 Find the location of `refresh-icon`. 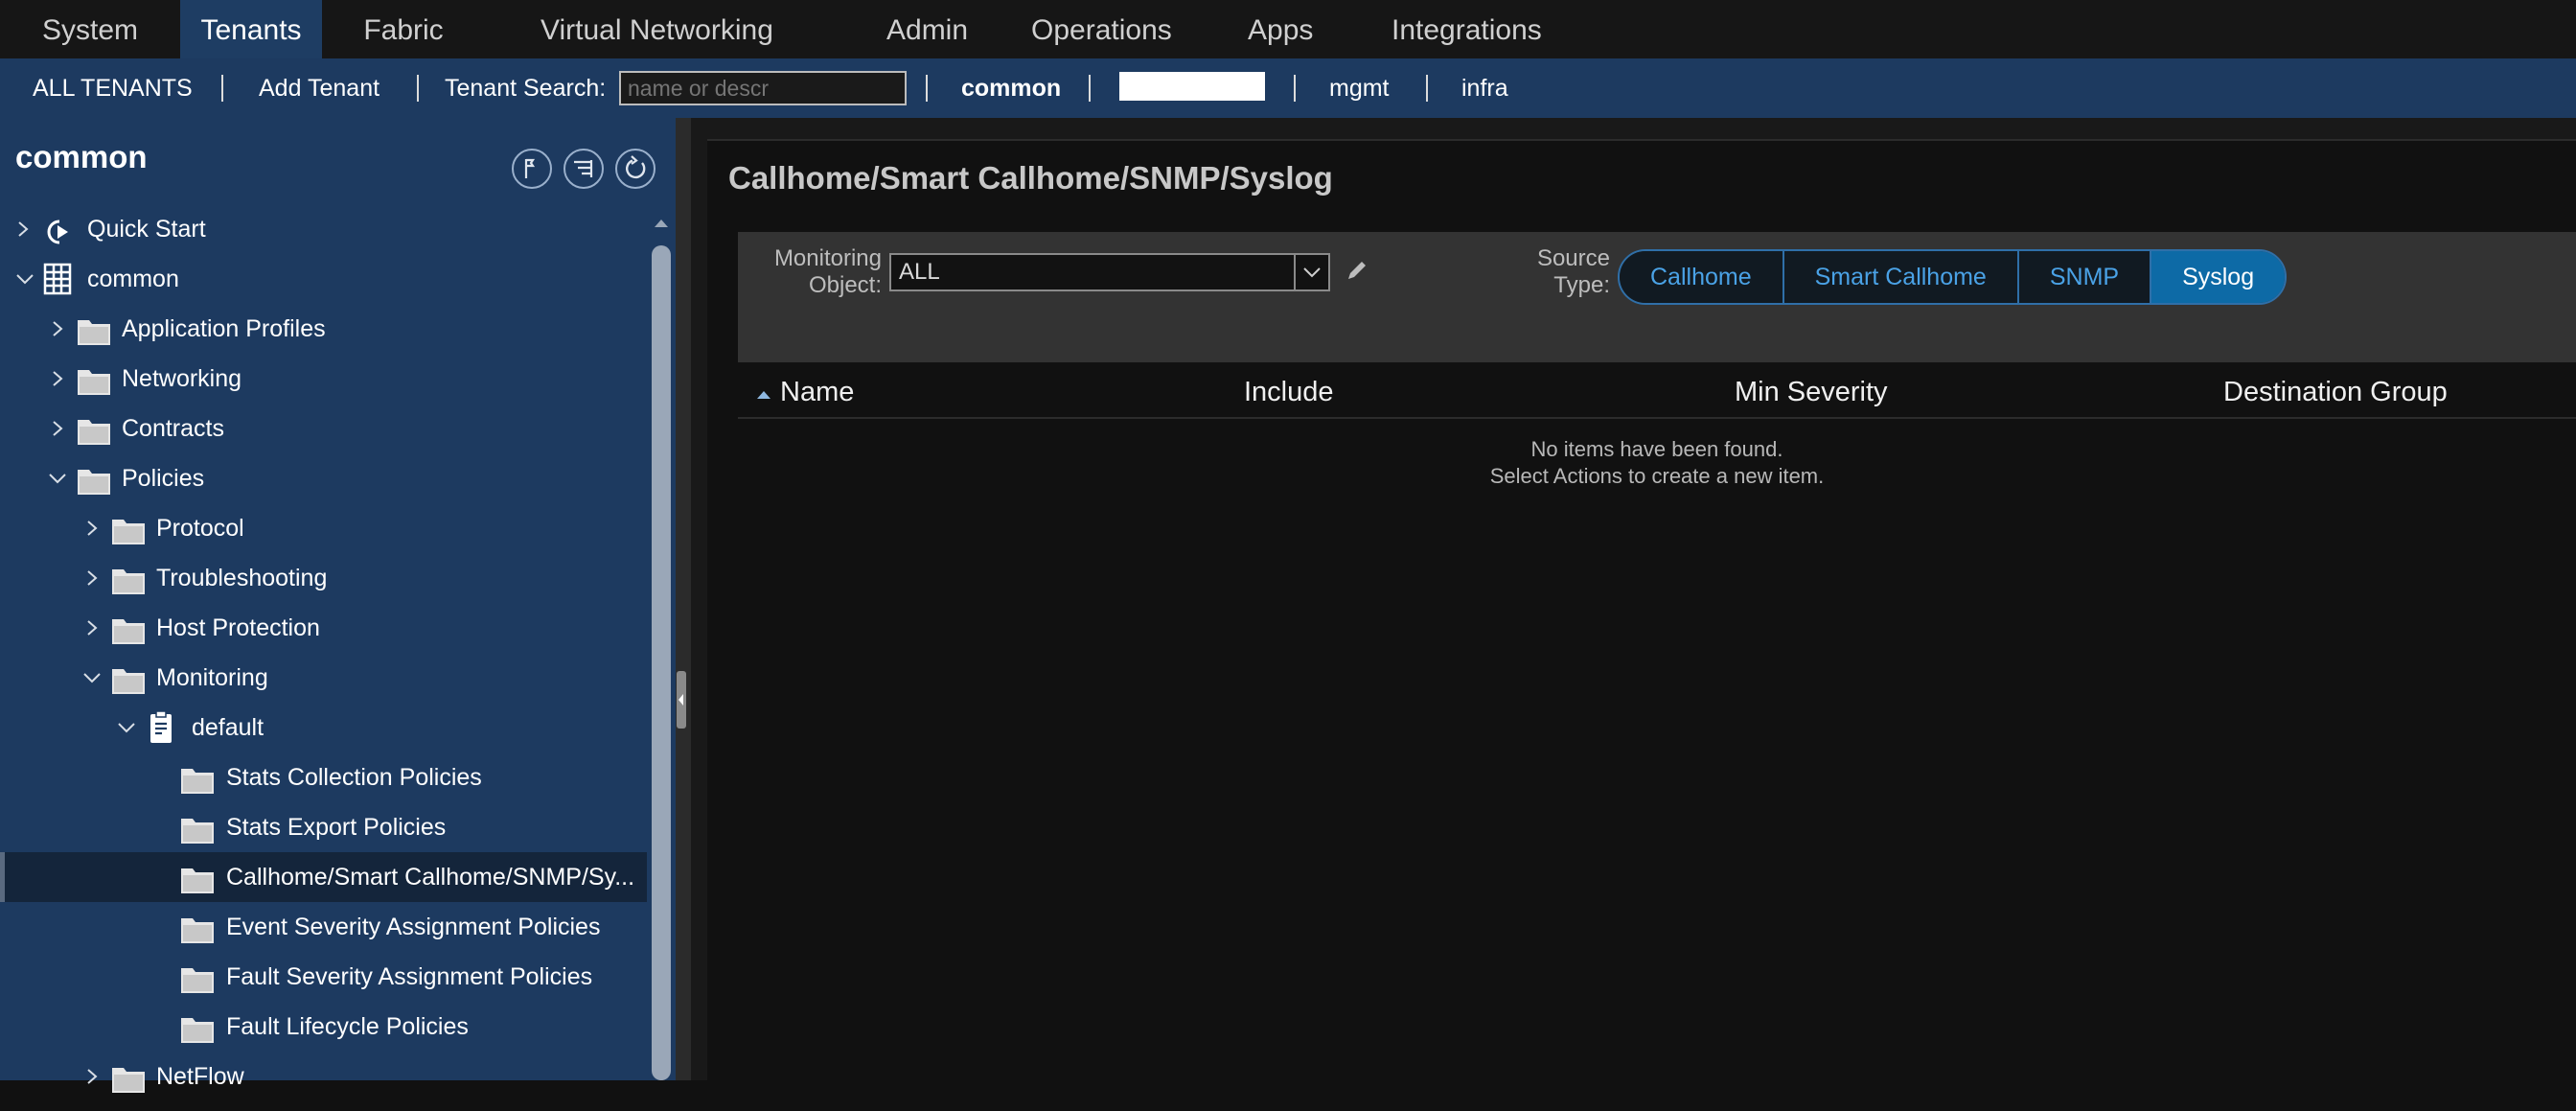

refresh-icon is located at coordinates (636, 167).